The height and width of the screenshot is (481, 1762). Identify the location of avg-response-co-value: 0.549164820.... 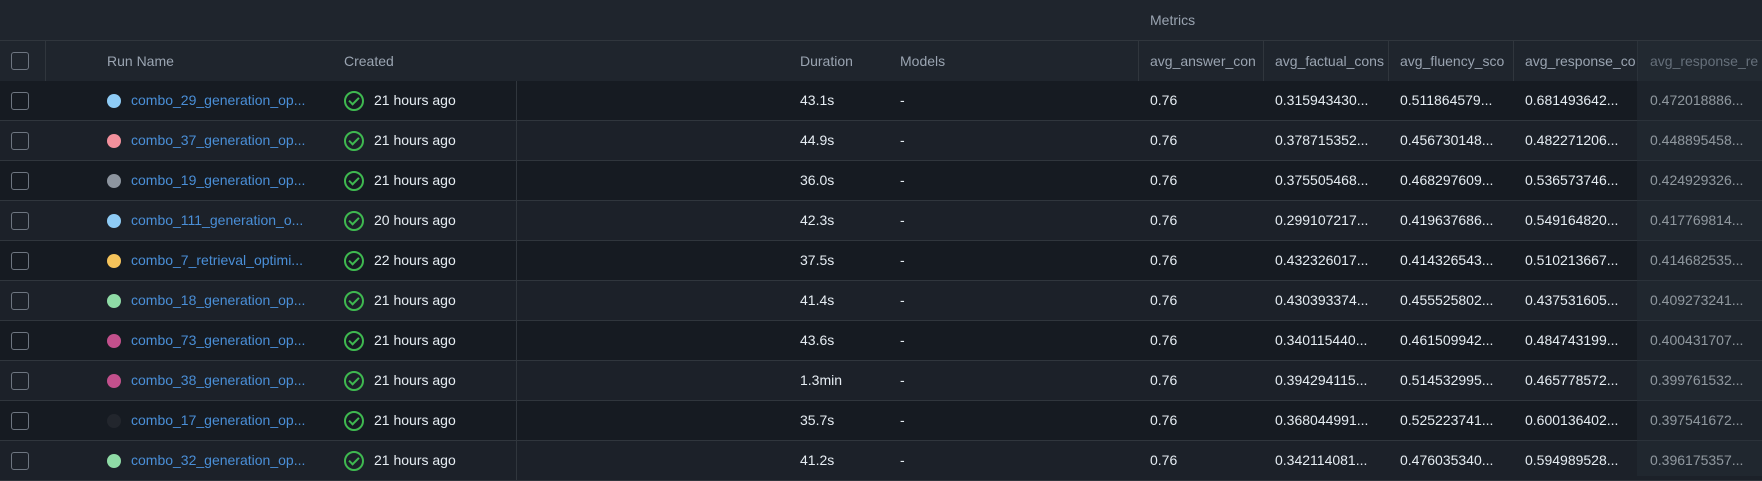
(1572, 220).